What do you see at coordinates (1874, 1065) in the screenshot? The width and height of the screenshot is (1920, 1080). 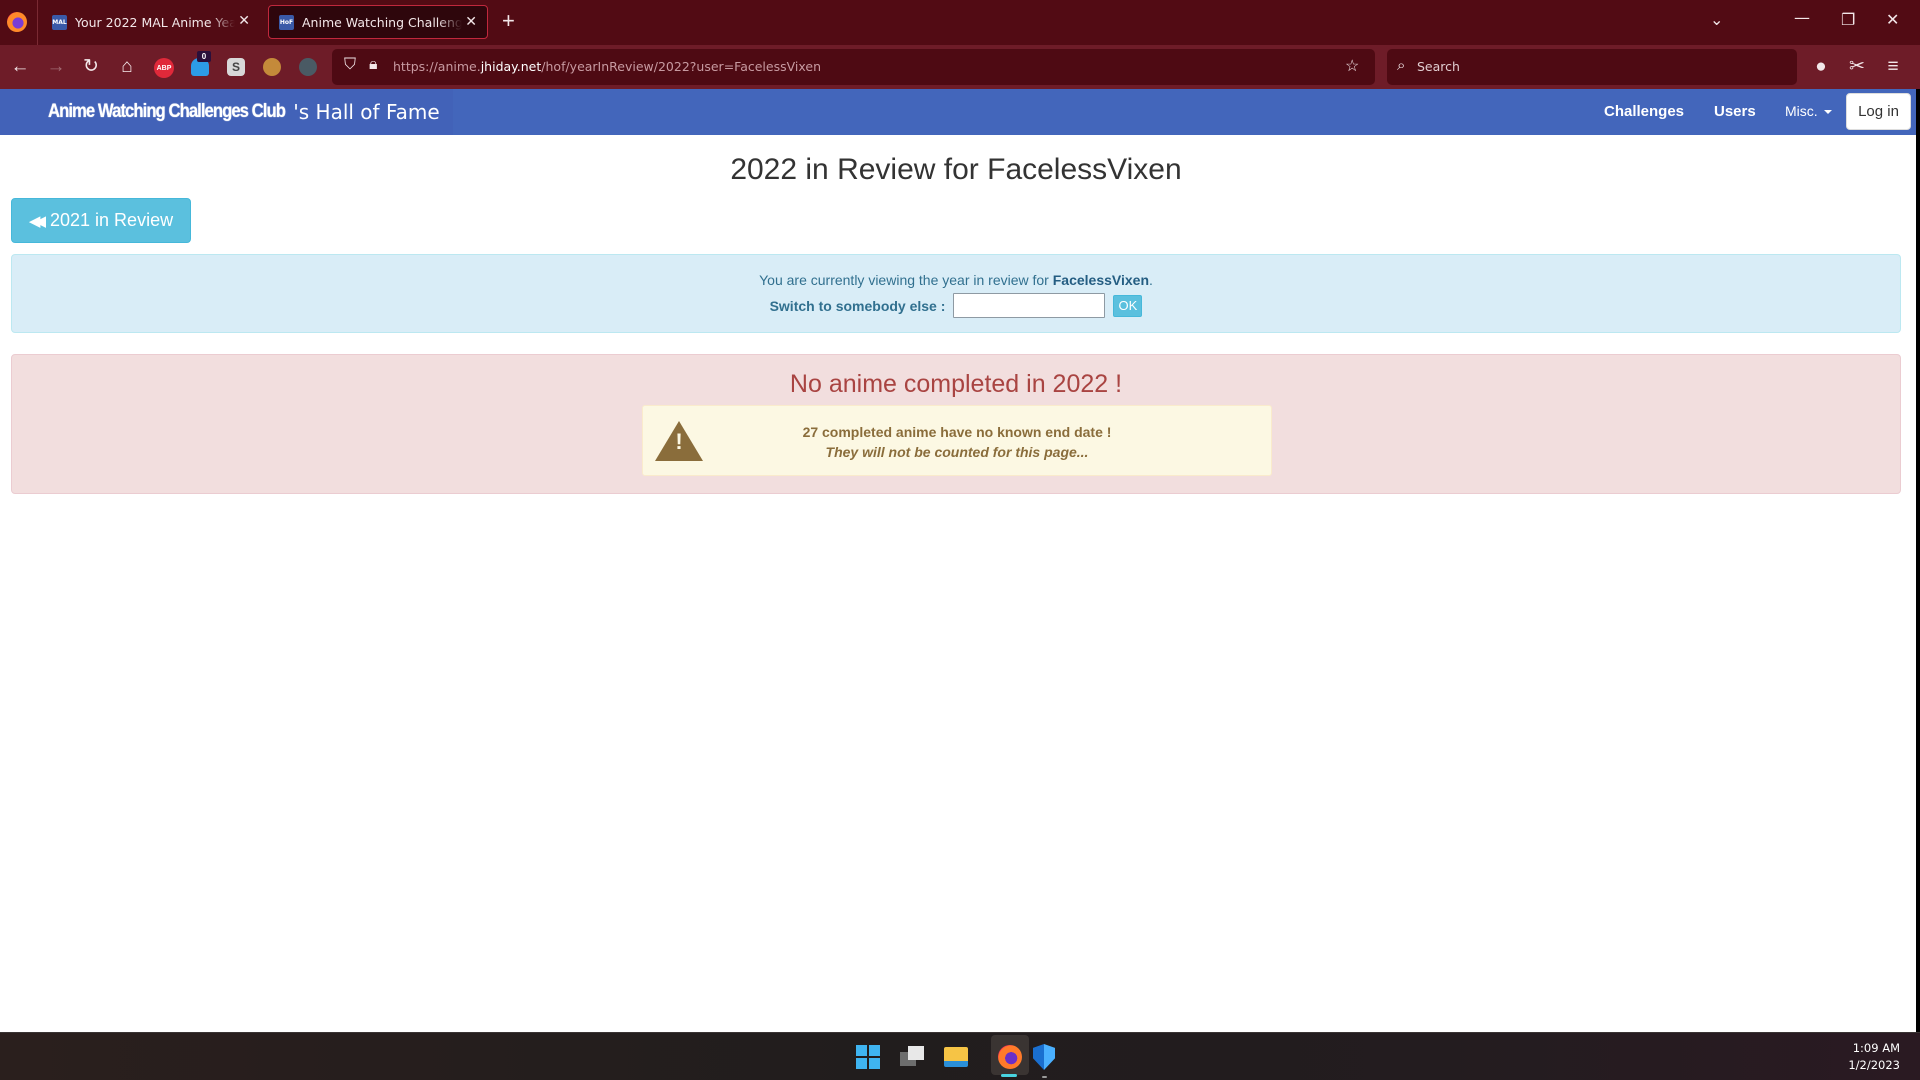 I see `clock-date: 1/2/2023` at bounding box center [1874, 1065].